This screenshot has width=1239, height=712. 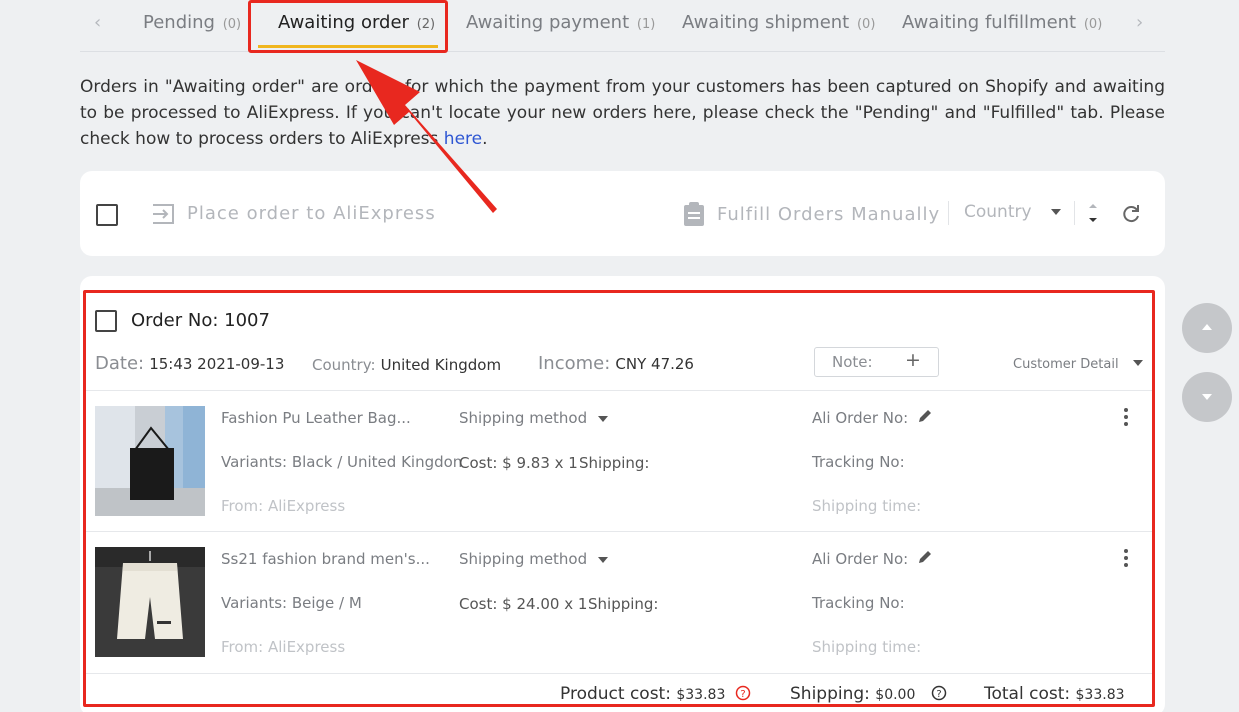 What do you see at coordinates (348, 26) in the screenshot?
I see `highlight-box-tab` at bounding box center [348, 26].